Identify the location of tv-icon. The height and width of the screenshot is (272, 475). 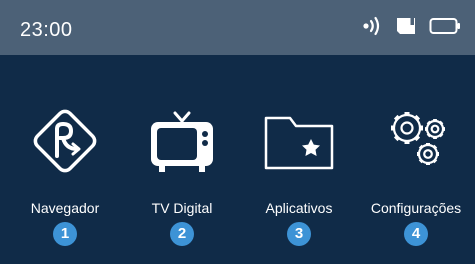
(182, 143).